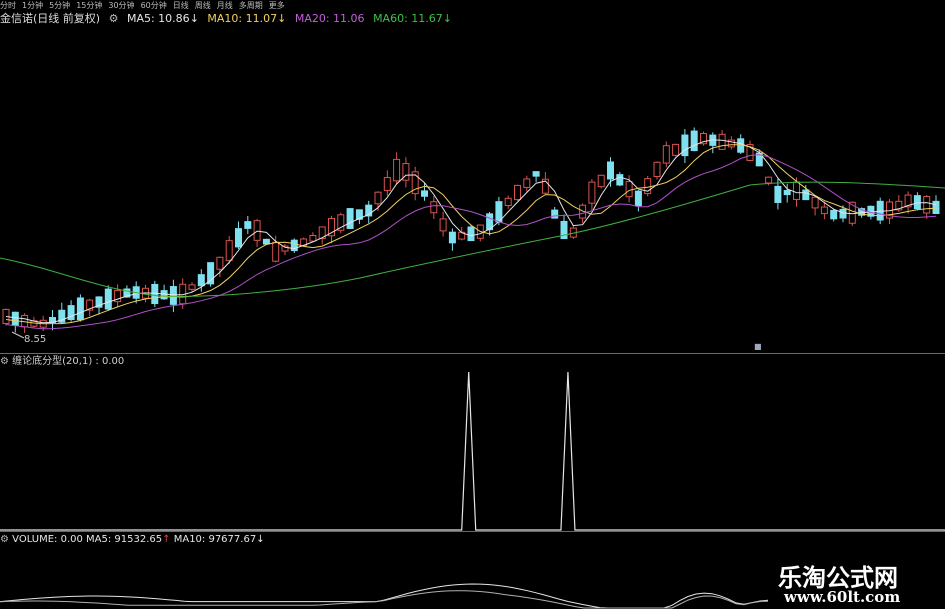 The width and height of the screenshot is (945, 609). Describe the element at coordinates (758, 346) in the screenshot. I see `event-marker-icon: ■` at that location.